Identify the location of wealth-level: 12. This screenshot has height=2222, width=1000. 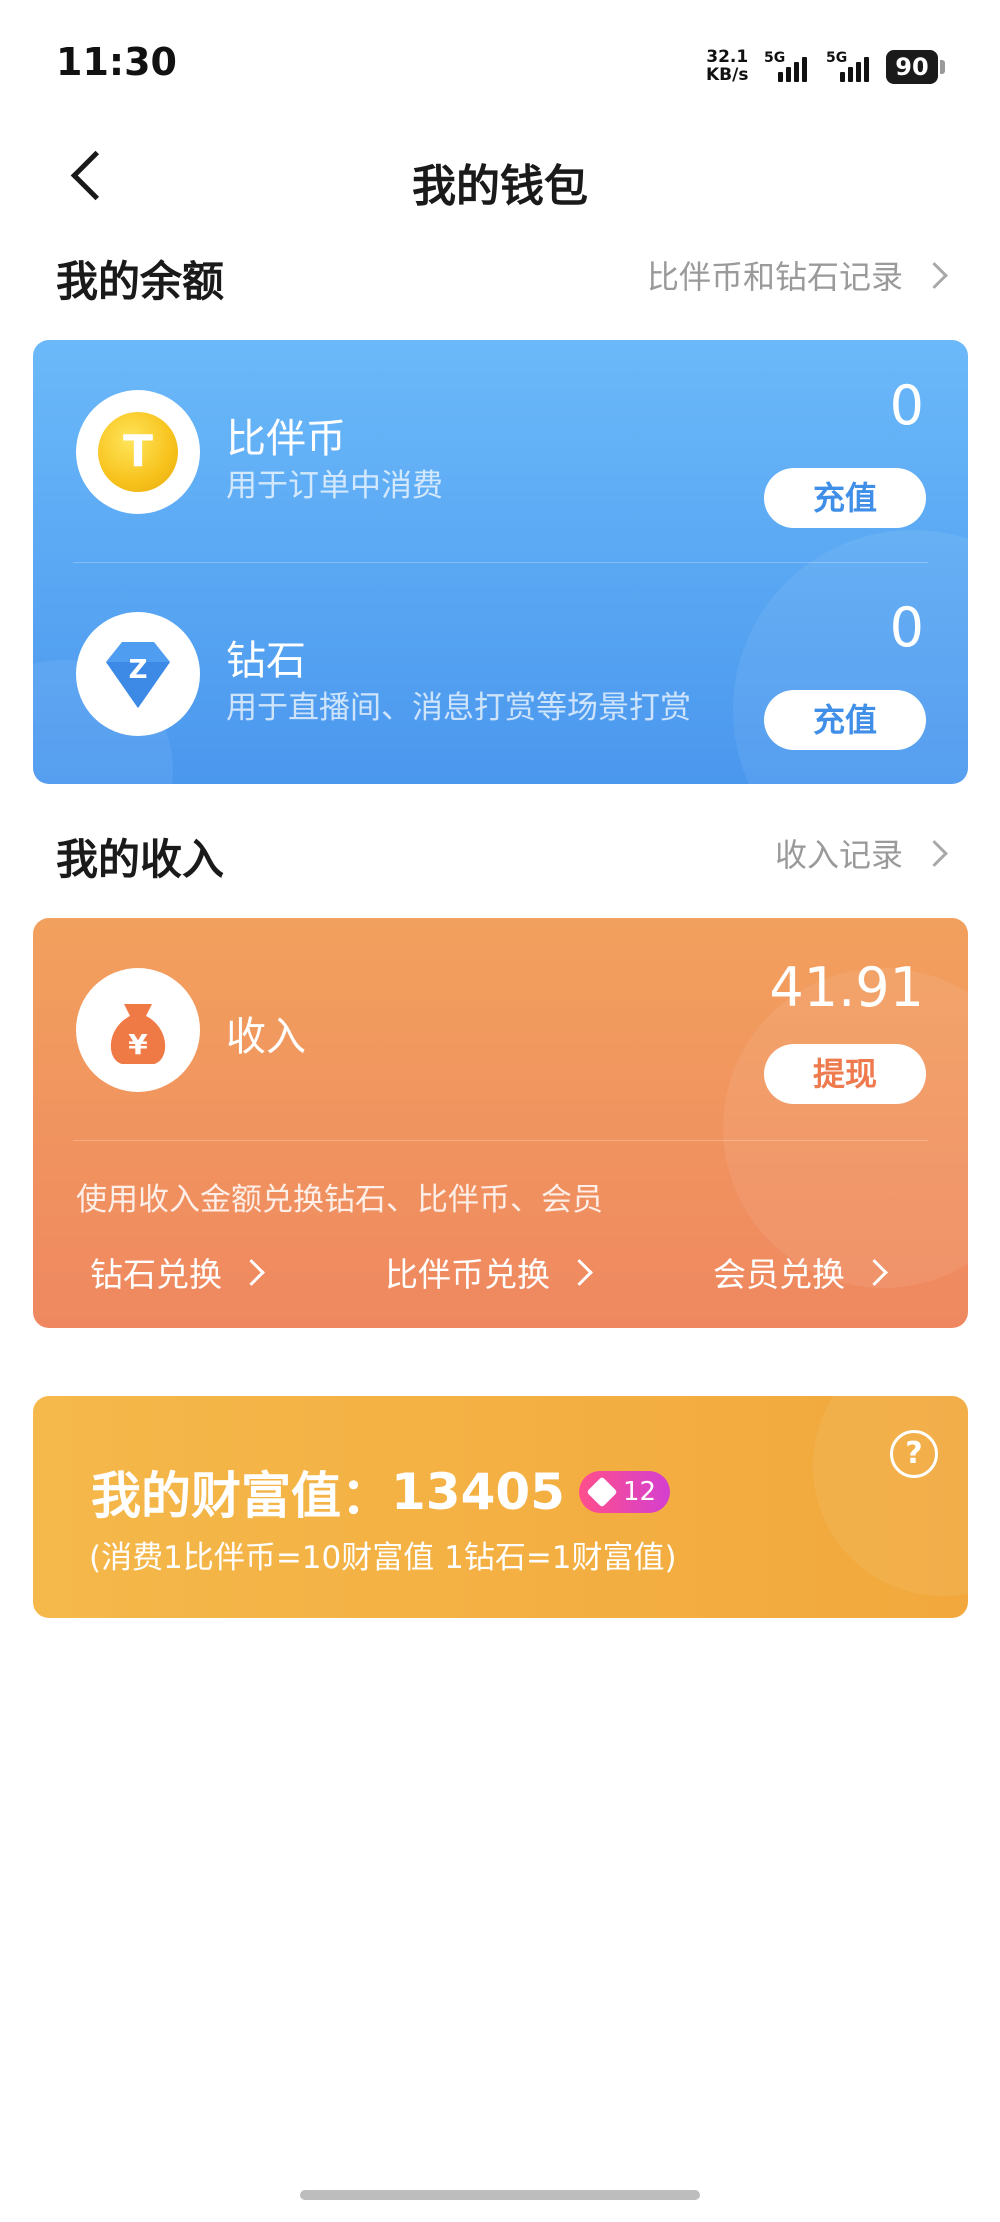
(639, 1492).